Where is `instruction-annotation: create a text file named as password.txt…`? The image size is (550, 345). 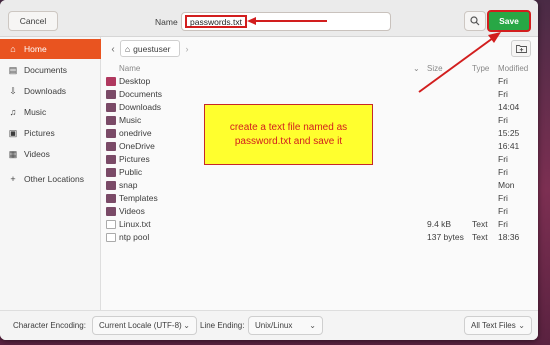 instruction-annotation: create a text file named as password.txt… is located at coordinates (288, 134).